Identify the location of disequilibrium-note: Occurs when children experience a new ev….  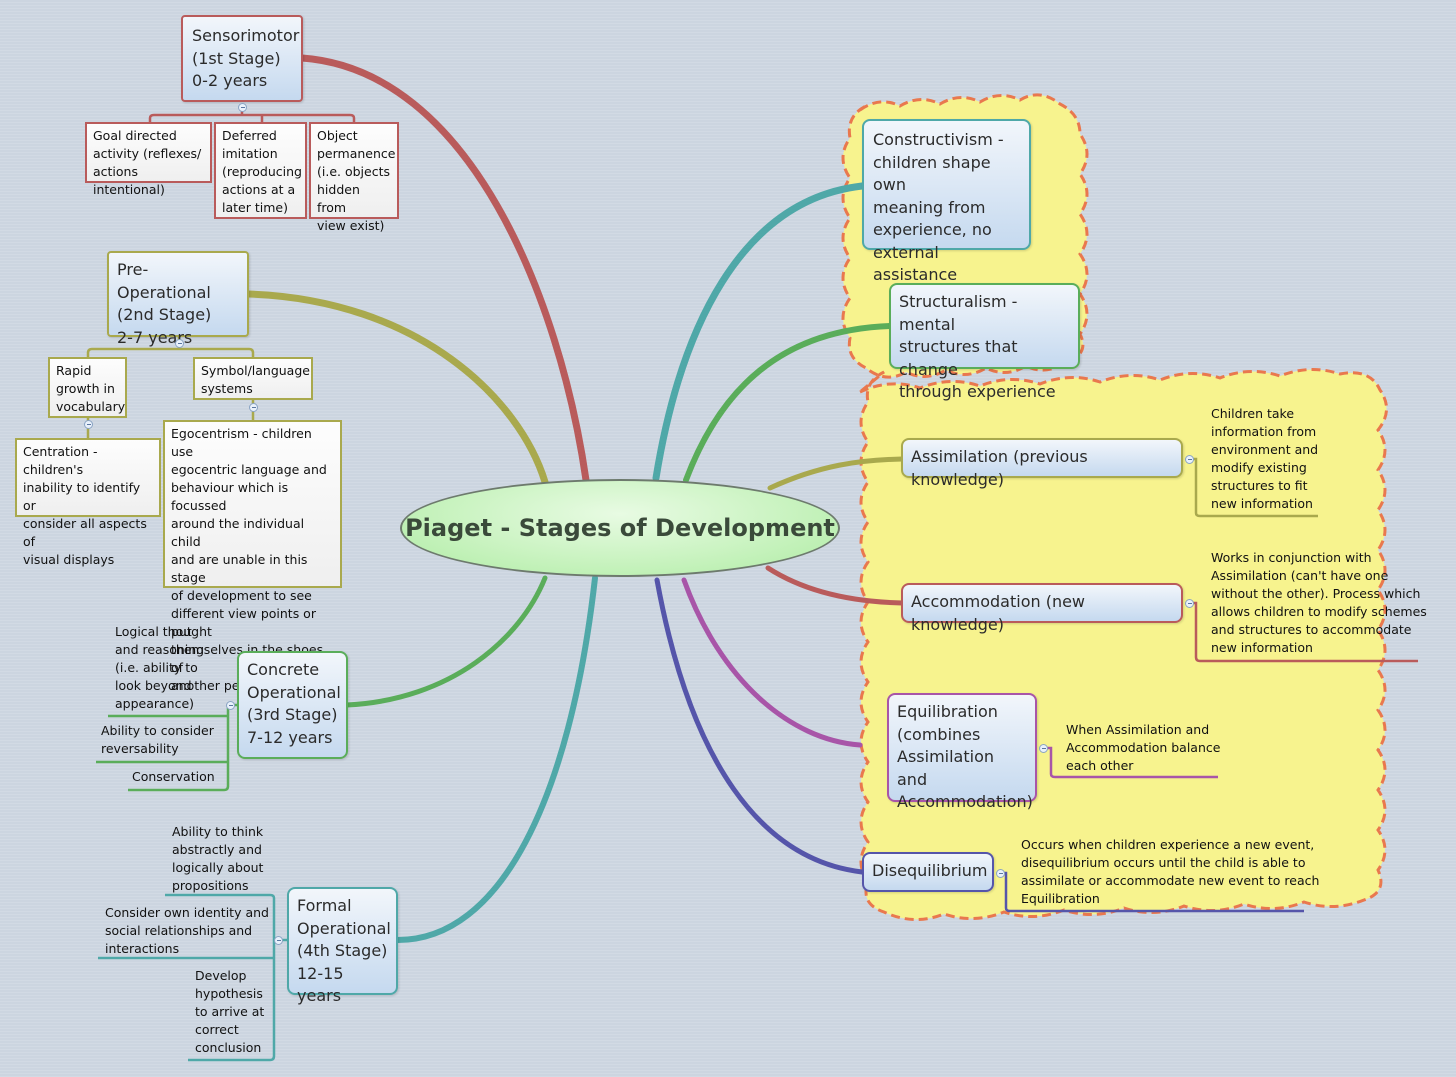
(1170, 872).